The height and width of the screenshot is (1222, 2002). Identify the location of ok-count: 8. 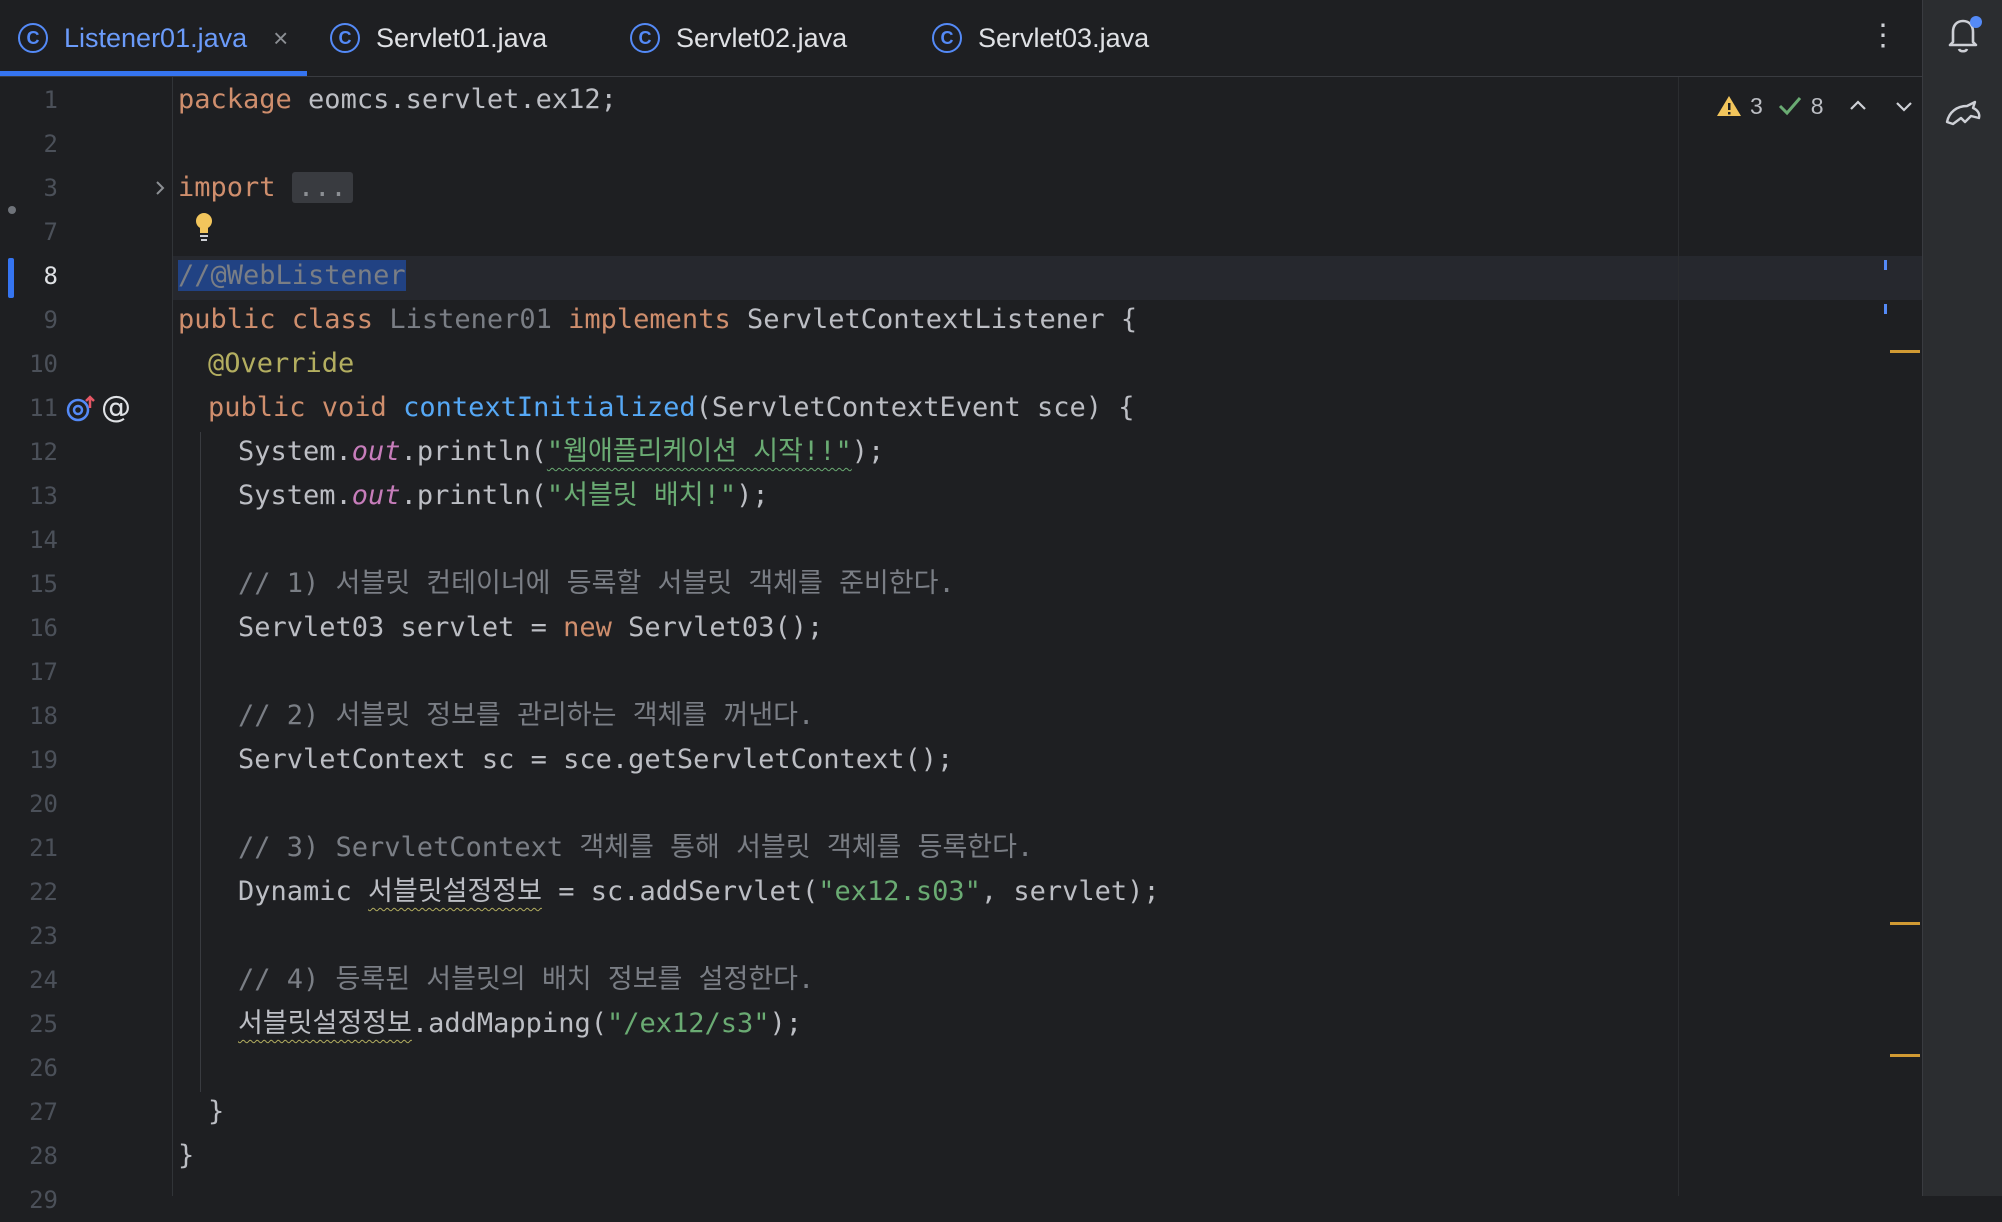
(1817, 105).